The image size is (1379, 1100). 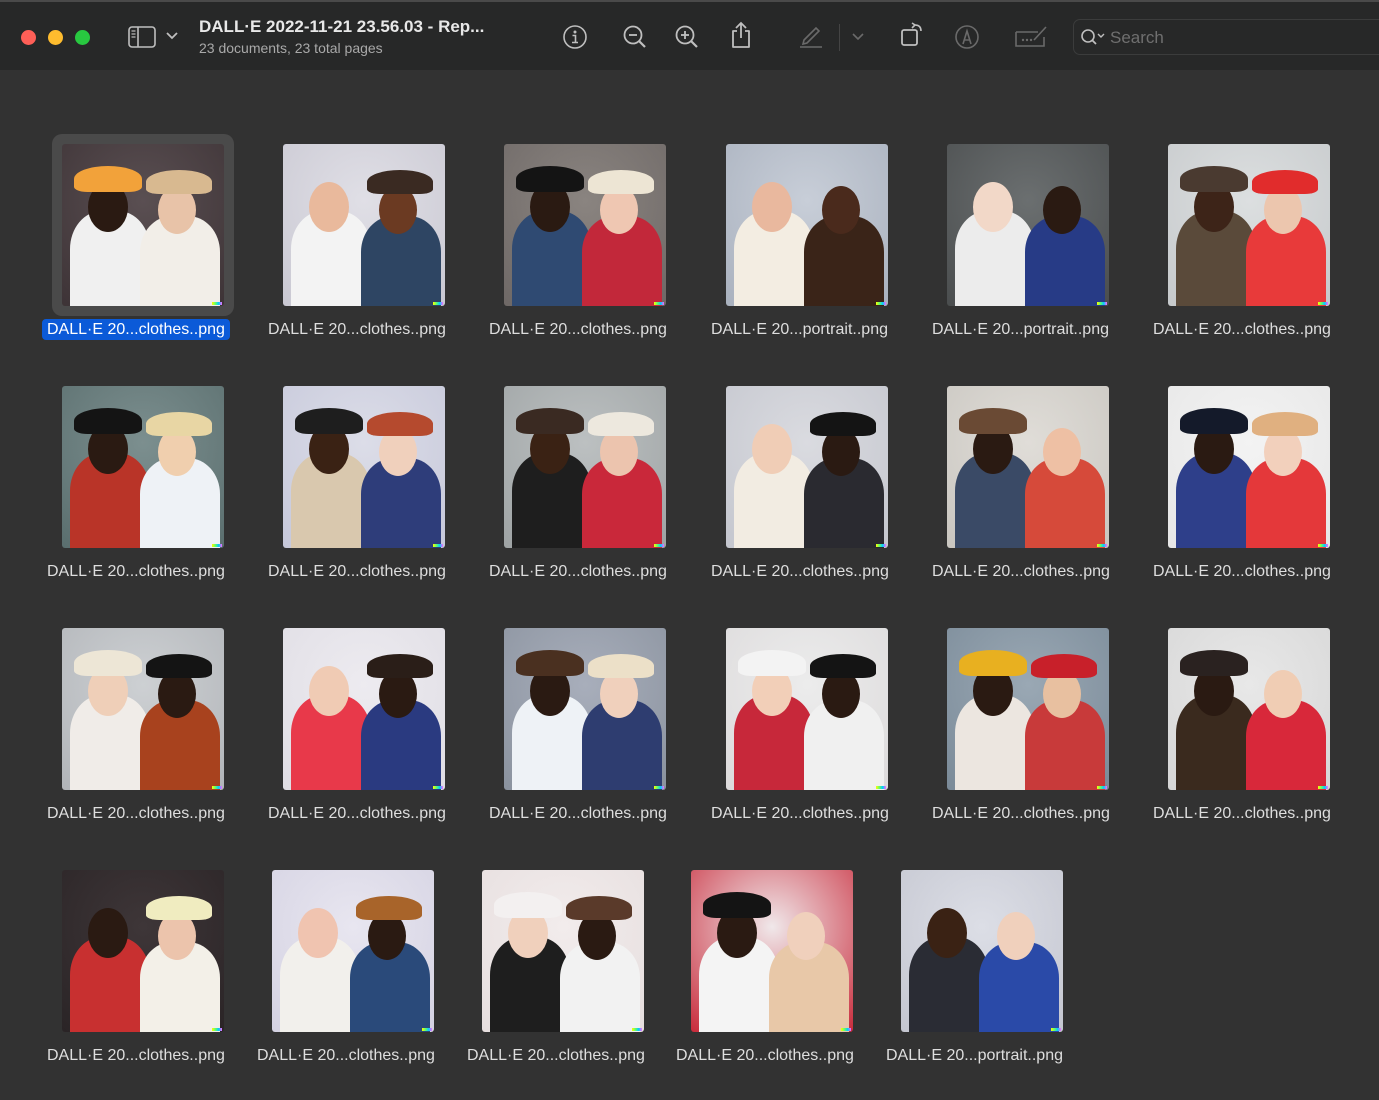 I want to click on chevron-down-icon, so click(x=172, y=36).